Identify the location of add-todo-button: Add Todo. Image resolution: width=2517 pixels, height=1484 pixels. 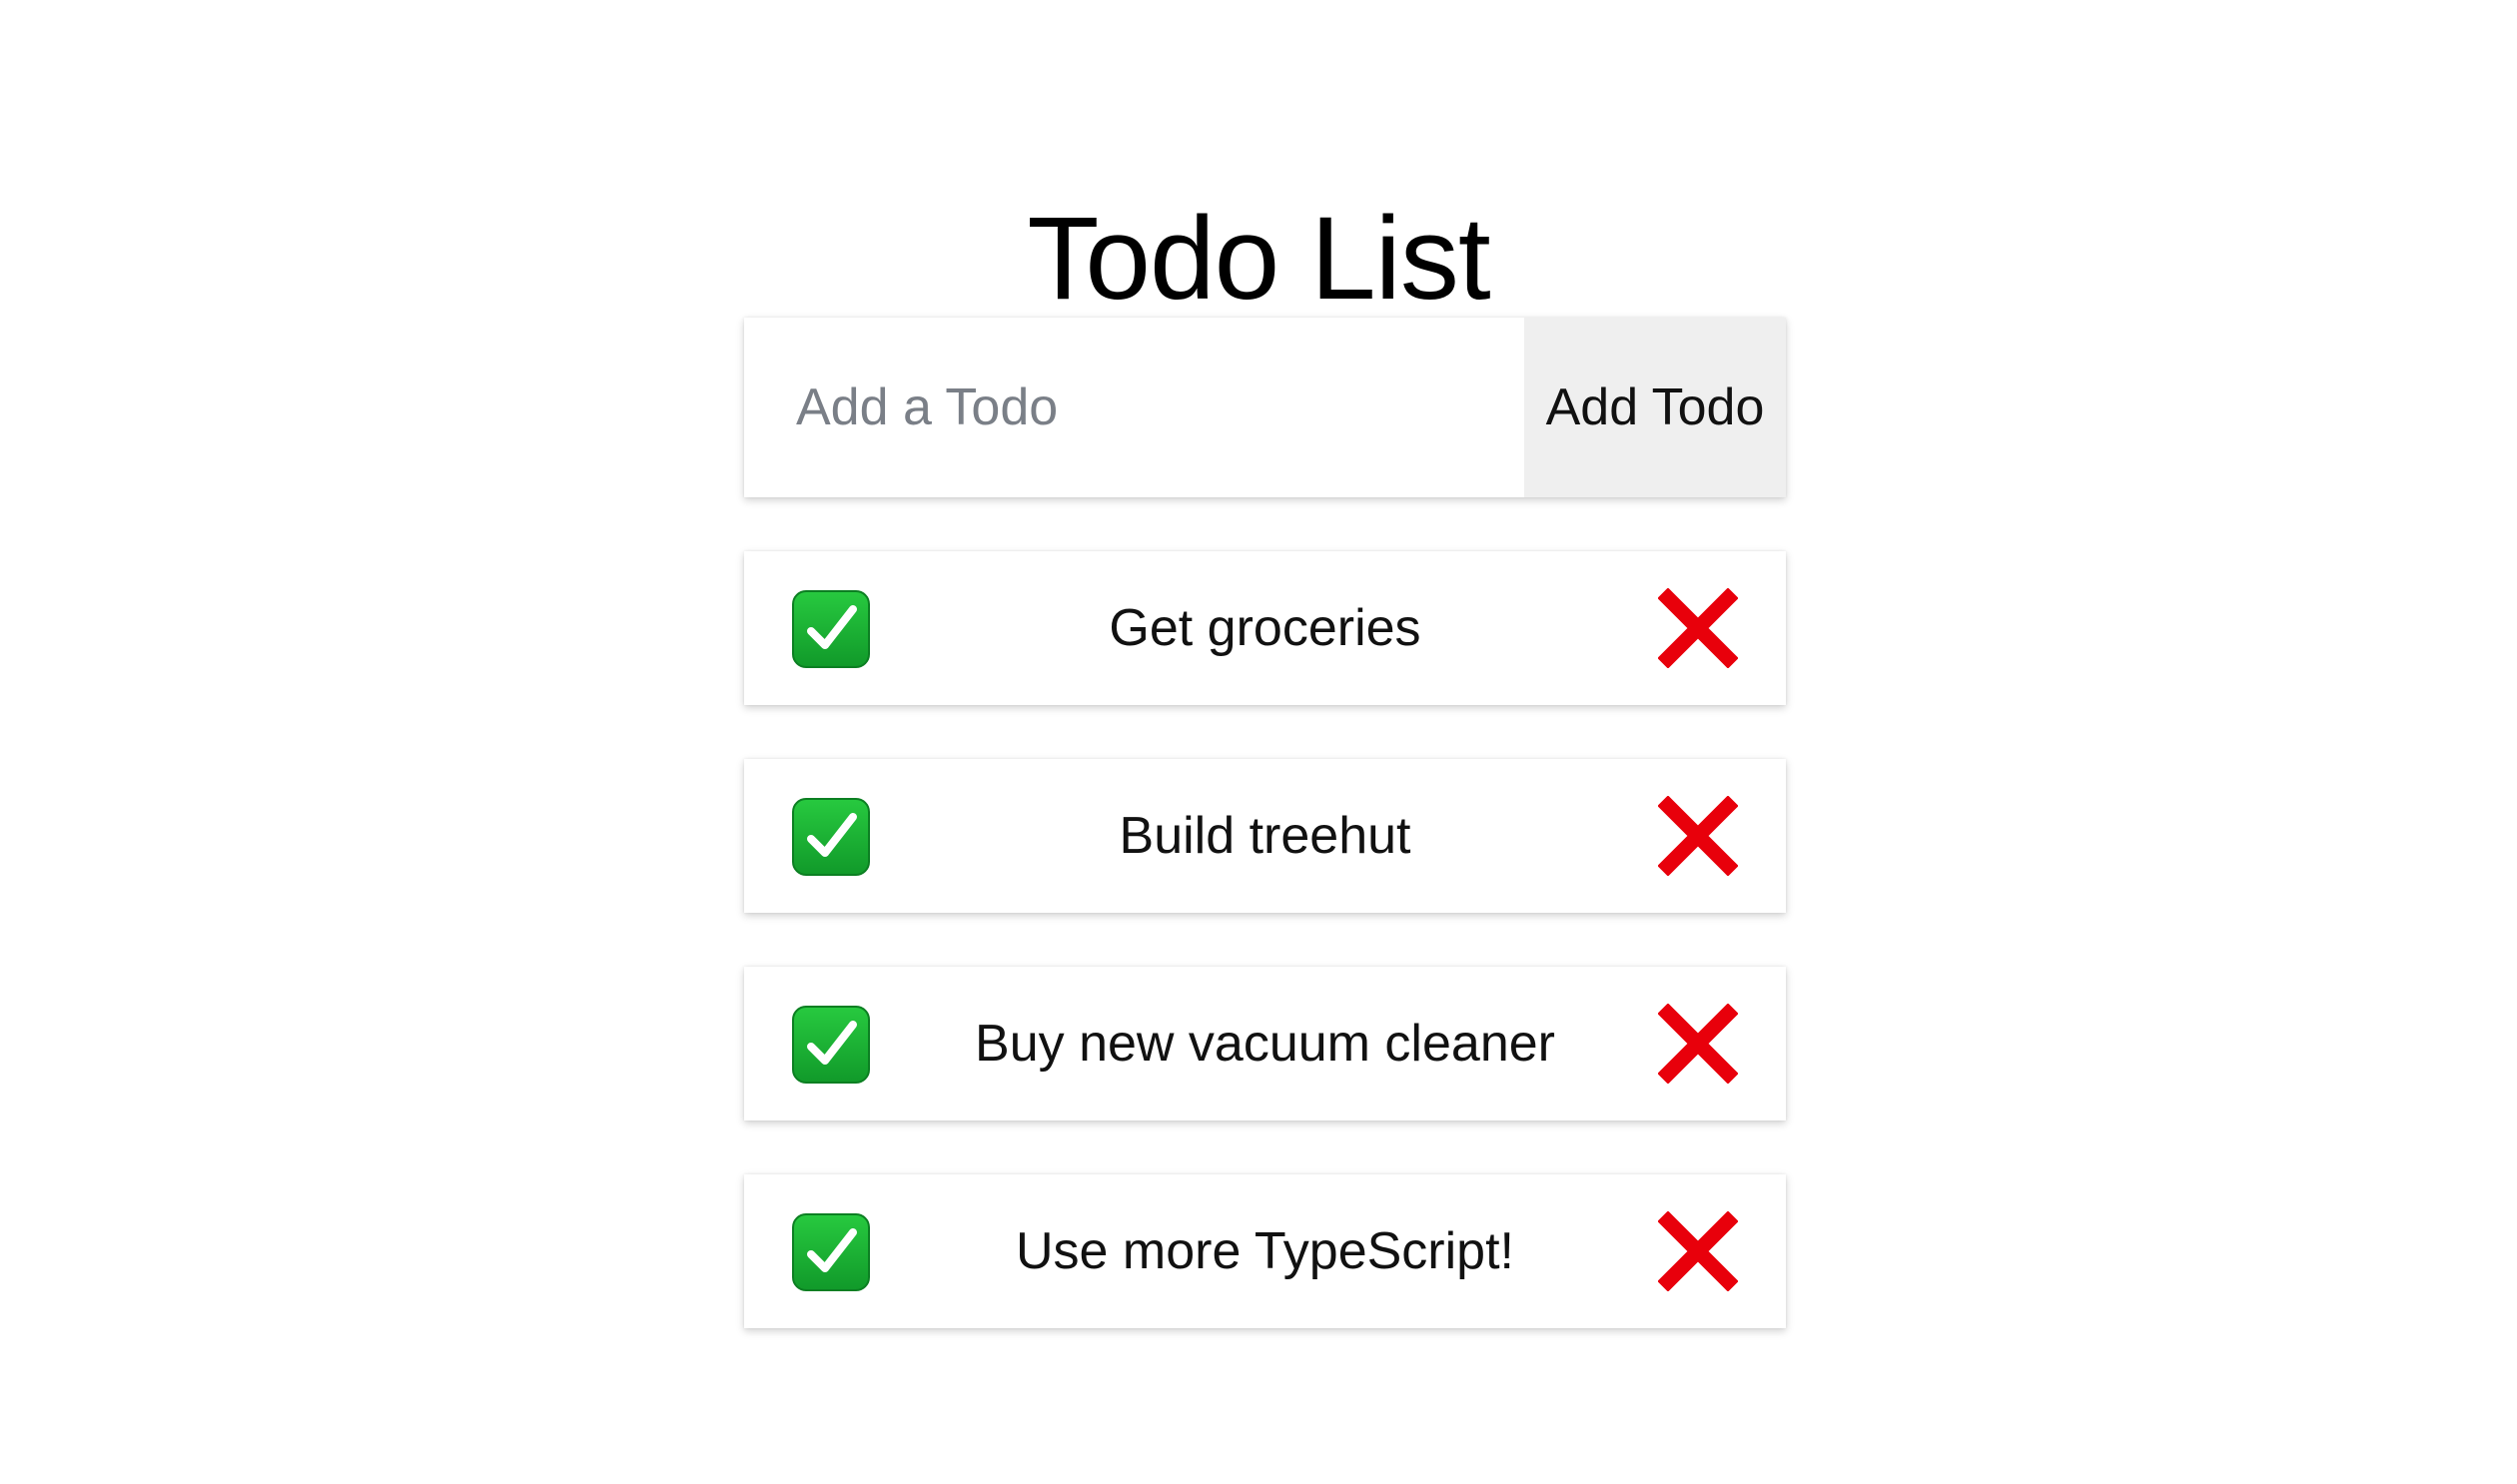
(1655, 407).